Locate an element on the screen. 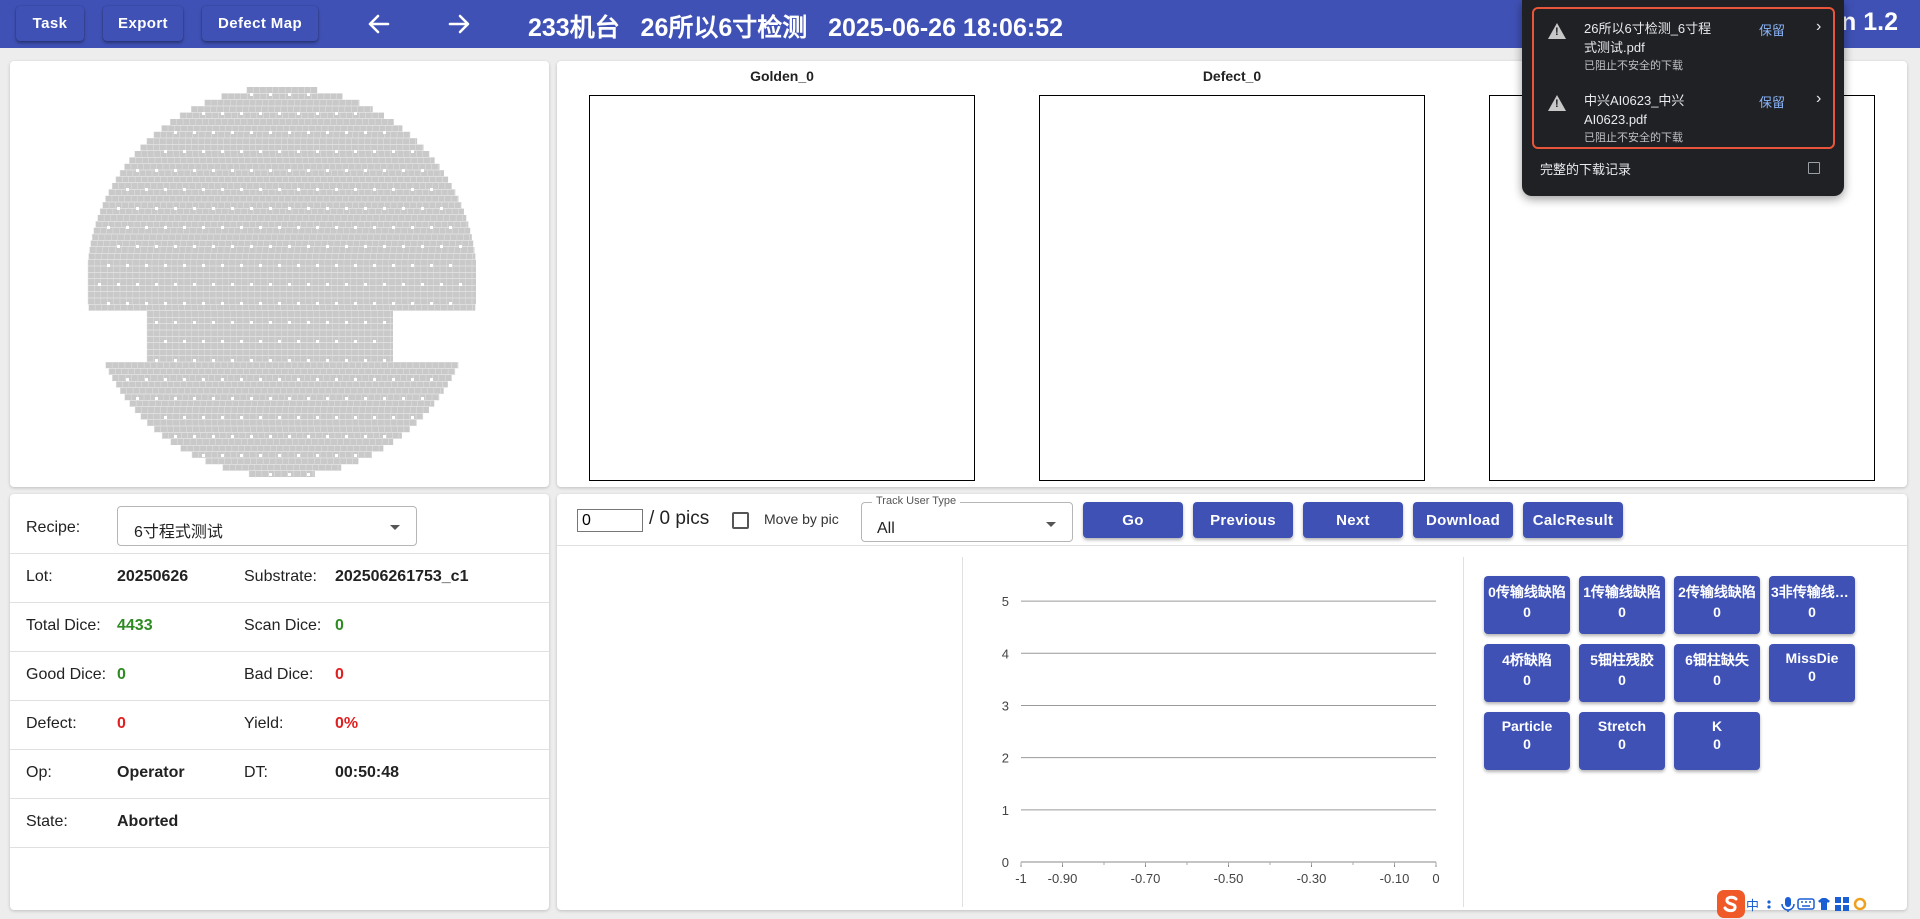 Image resolution: width=1920 pixels, height=919 pixels. microphone-icon is located at coordinates (1788, 904).